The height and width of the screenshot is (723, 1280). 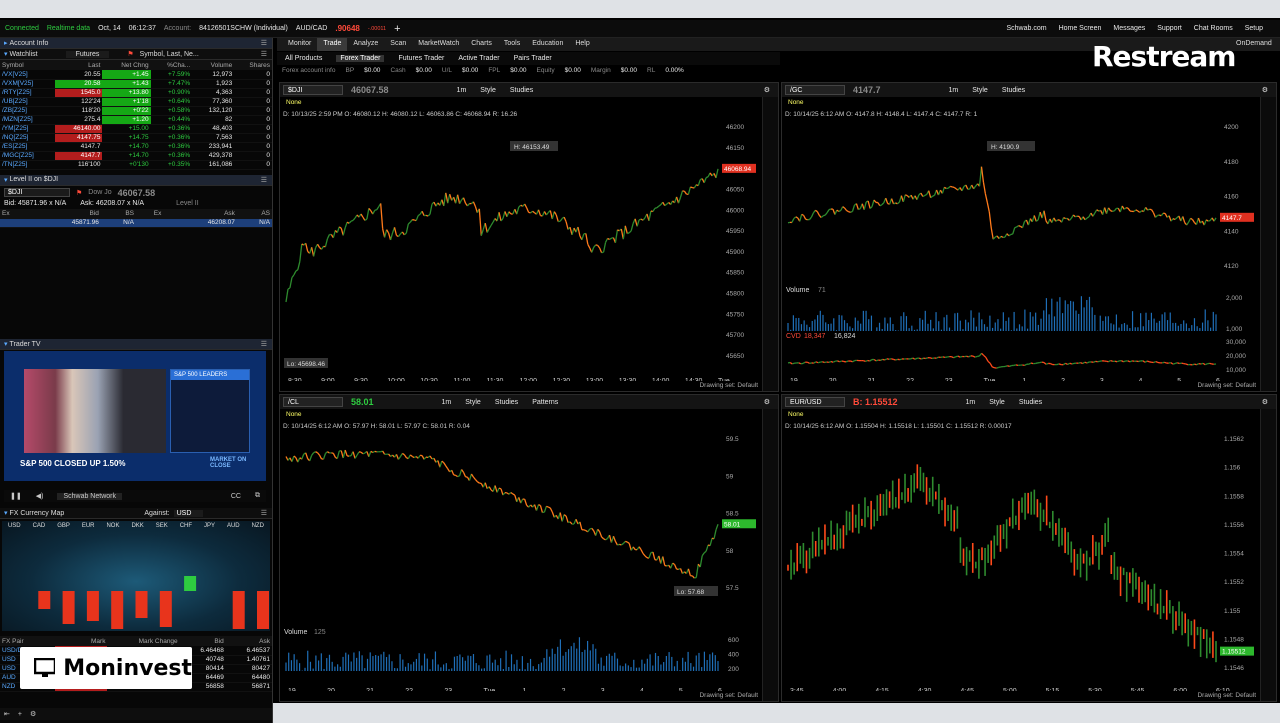 I want to click on subnav-active-trader: Active Trader, so click(x=478, y=58).